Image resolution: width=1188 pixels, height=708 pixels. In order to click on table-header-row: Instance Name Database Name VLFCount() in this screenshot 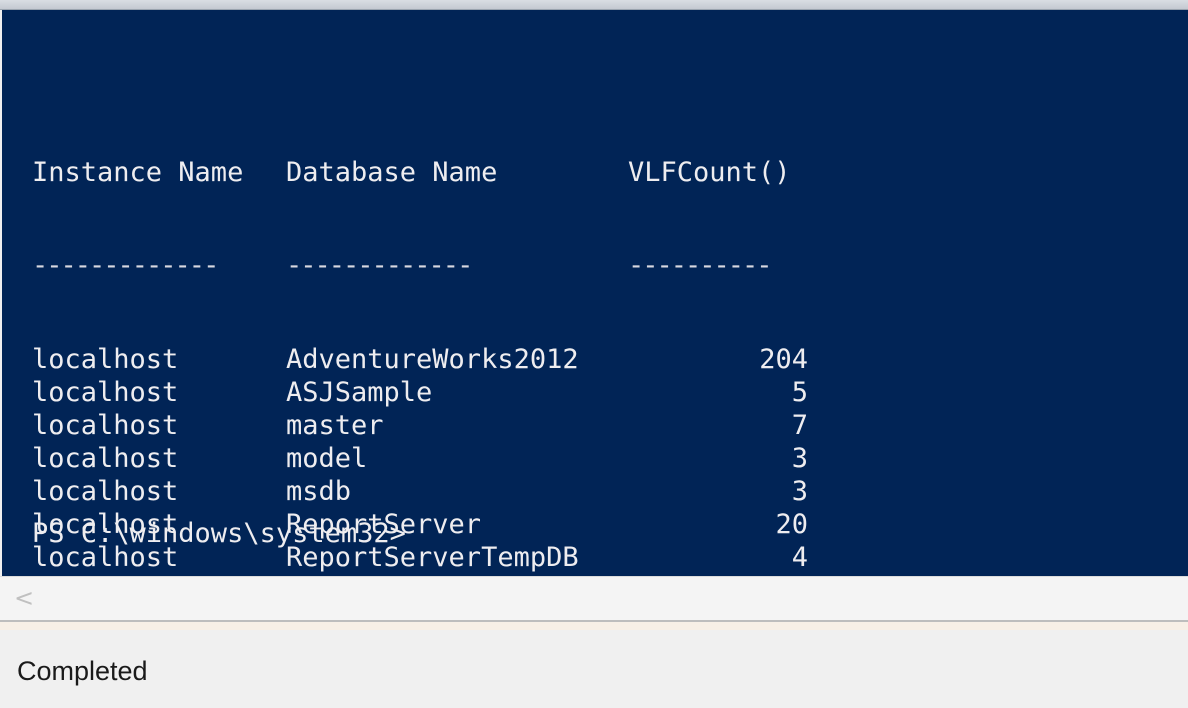, I will do `click(420, 172)`.